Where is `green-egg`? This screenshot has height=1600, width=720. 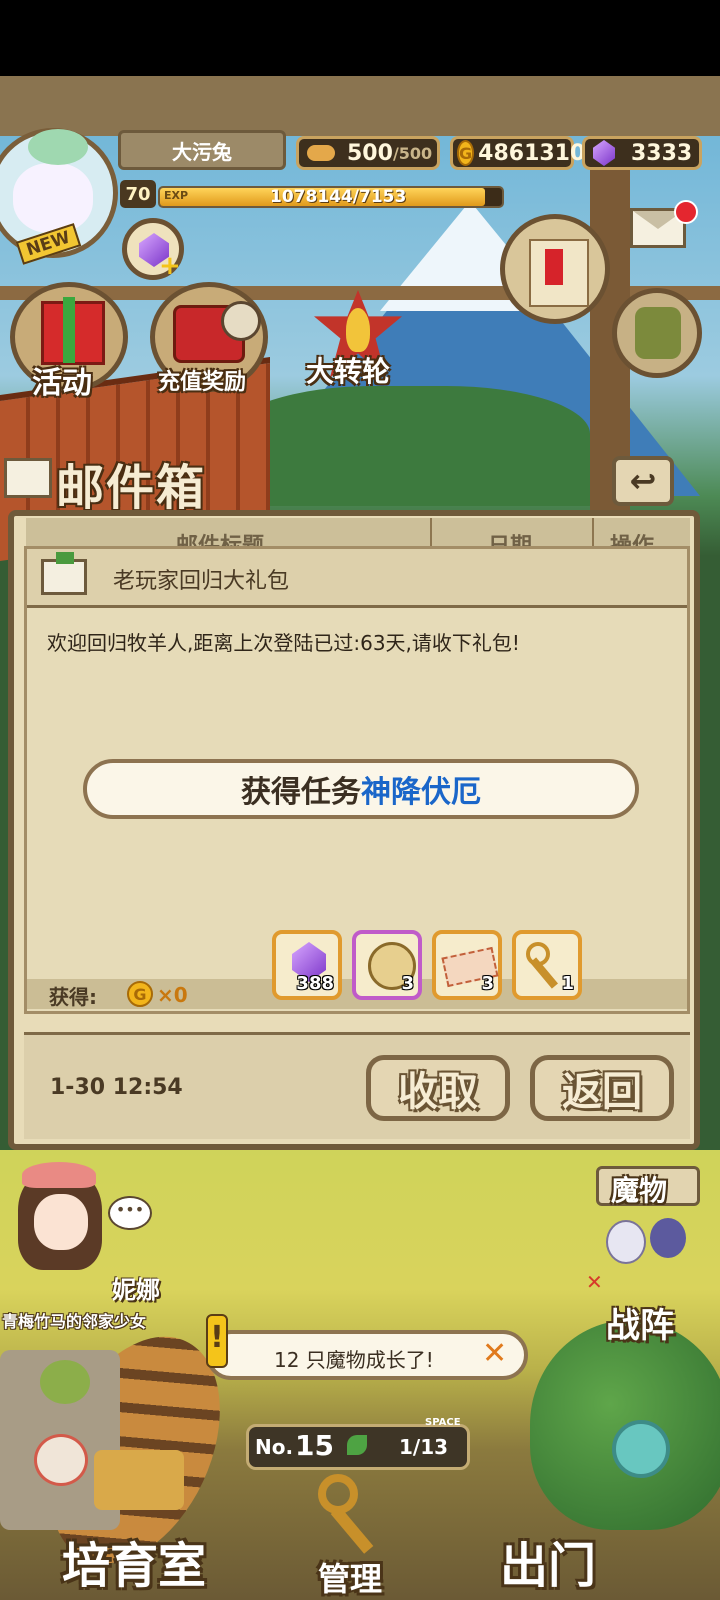
green-egg is located at coordinates (65, 1382).